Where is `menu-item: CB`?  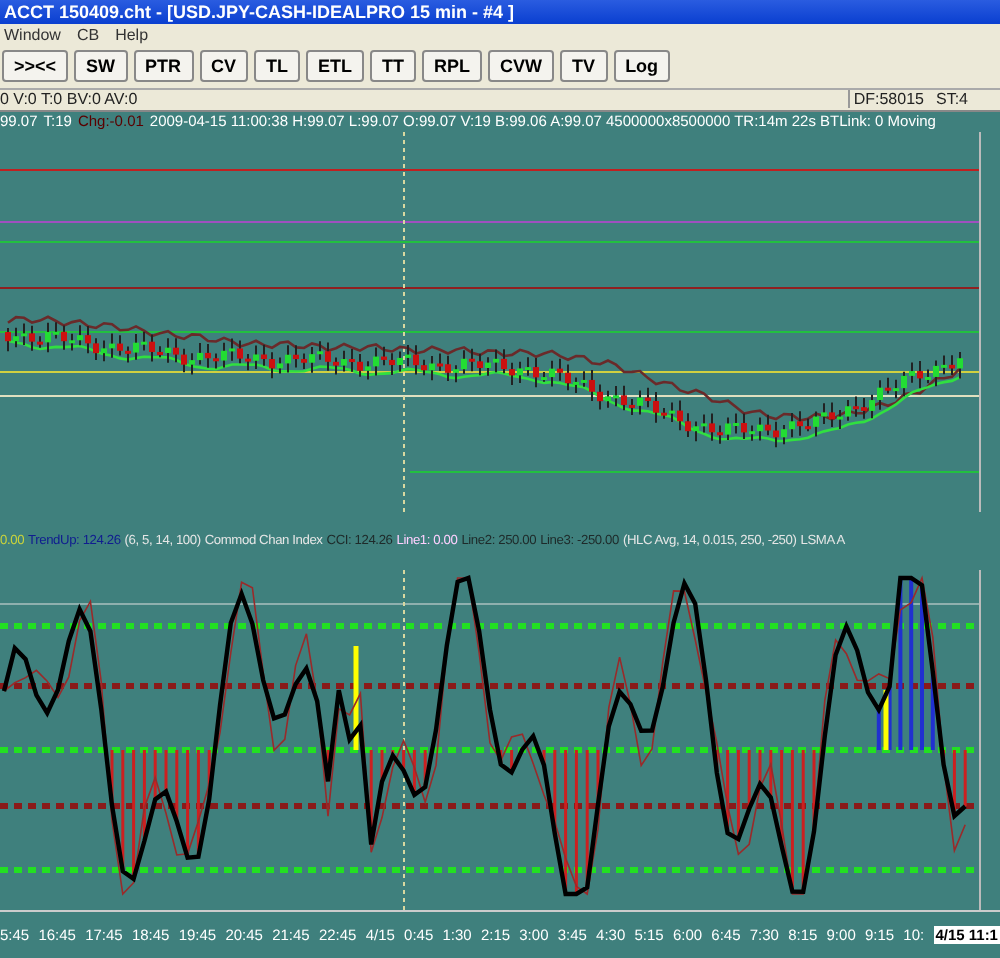 menu-item: CB is located at coordinates (88, 34).